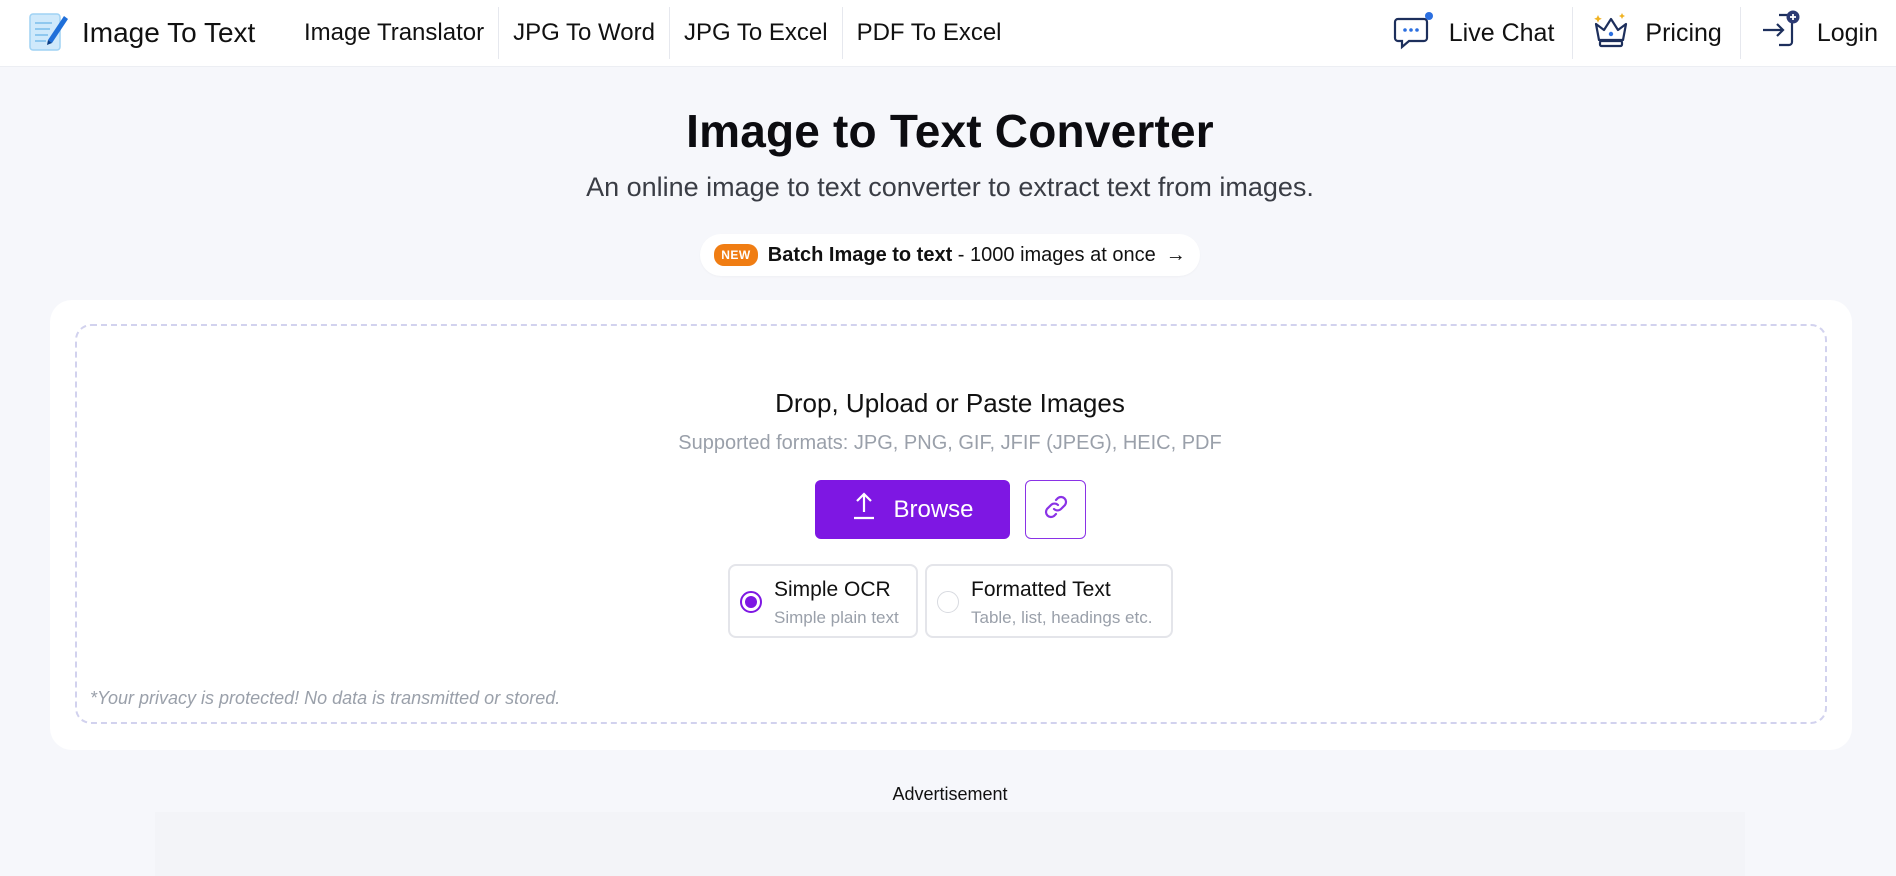  I want to click on nav-pdf-to-excel: PDF To Excel, so click(928, 33).